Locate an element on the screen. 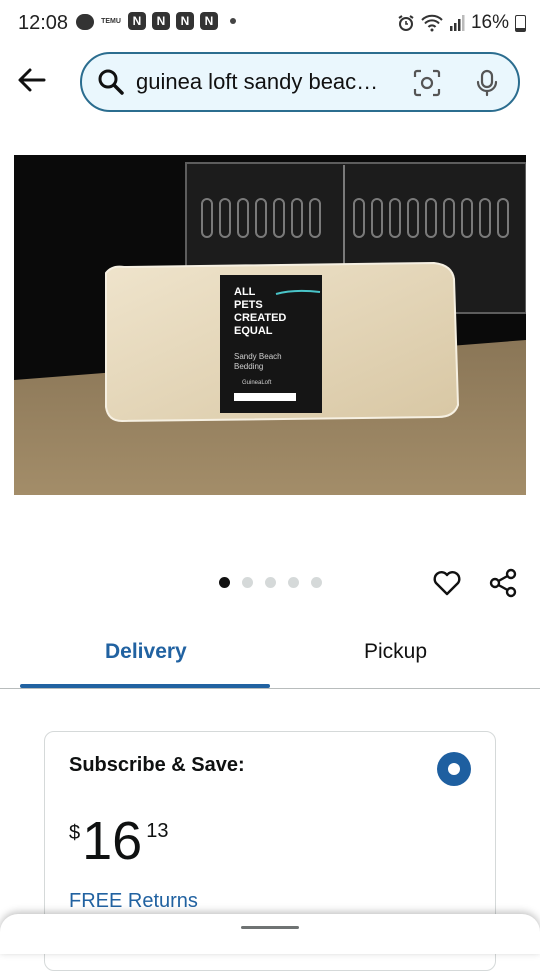 The image size is (540, 971). fulfillment-tabs: Delivery Pickup is located at coordinates (270, 659).